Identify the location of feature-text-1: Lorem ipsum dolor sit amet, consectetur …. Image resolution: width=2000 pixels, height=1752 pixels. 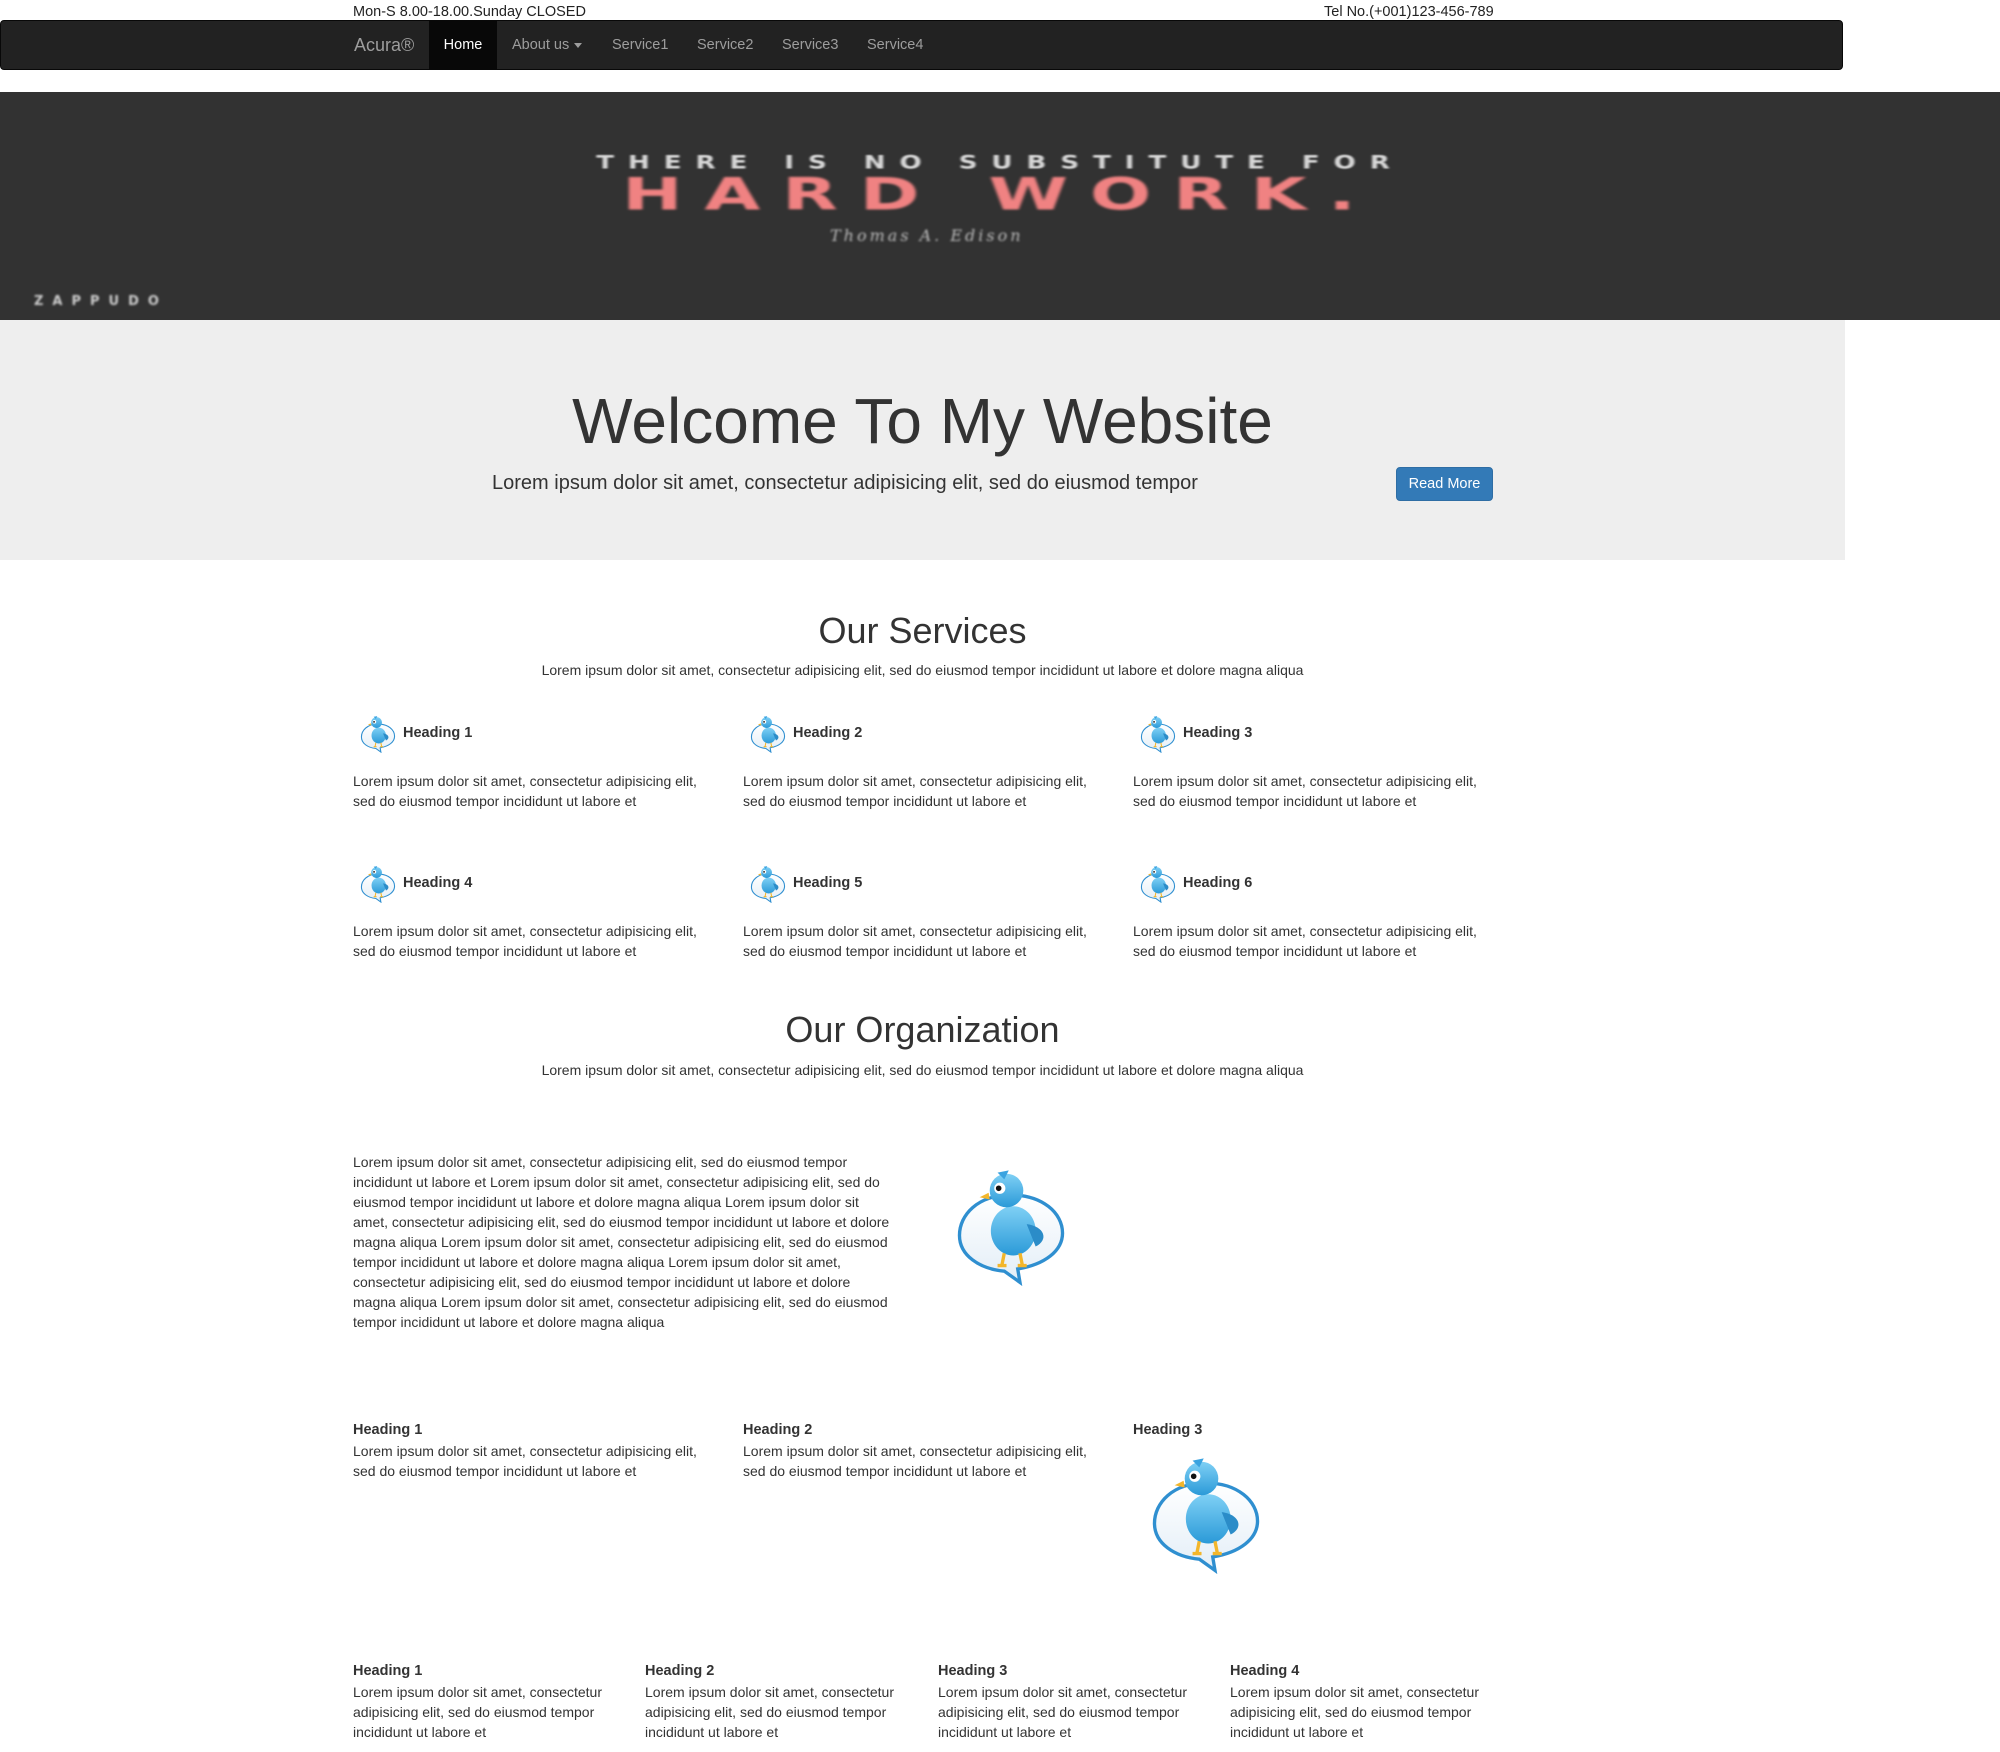
(525, 1461).